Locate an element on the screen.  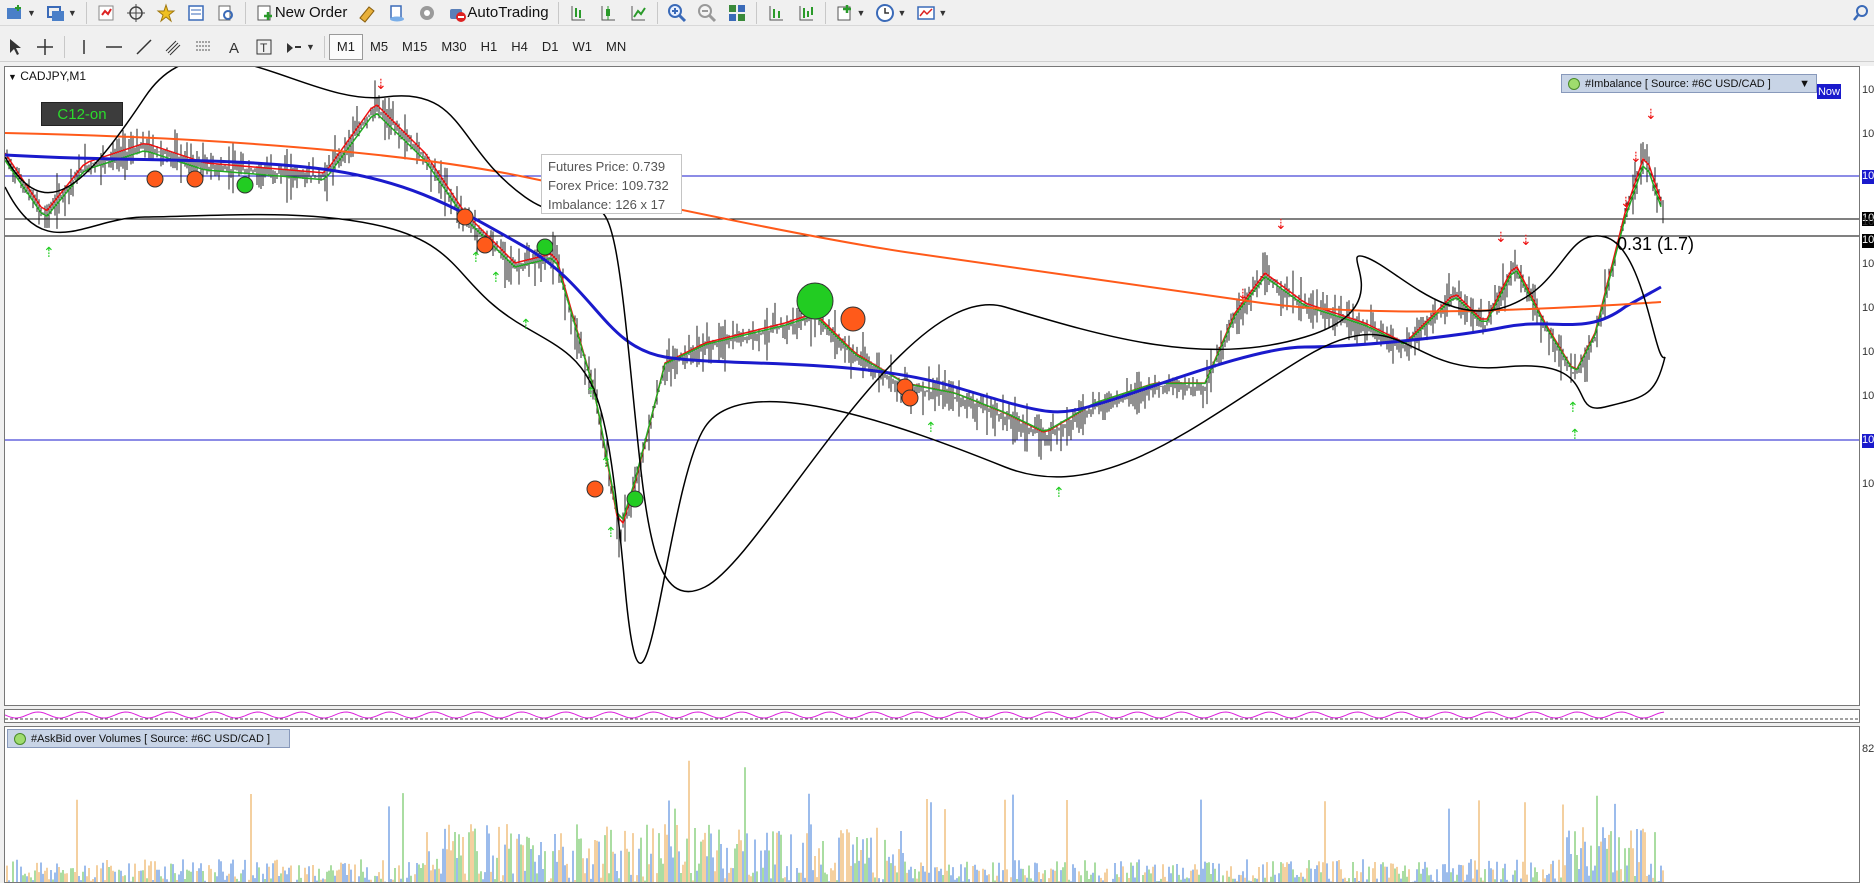
cursor-arrow-icon is located at coordinates (15, 46).